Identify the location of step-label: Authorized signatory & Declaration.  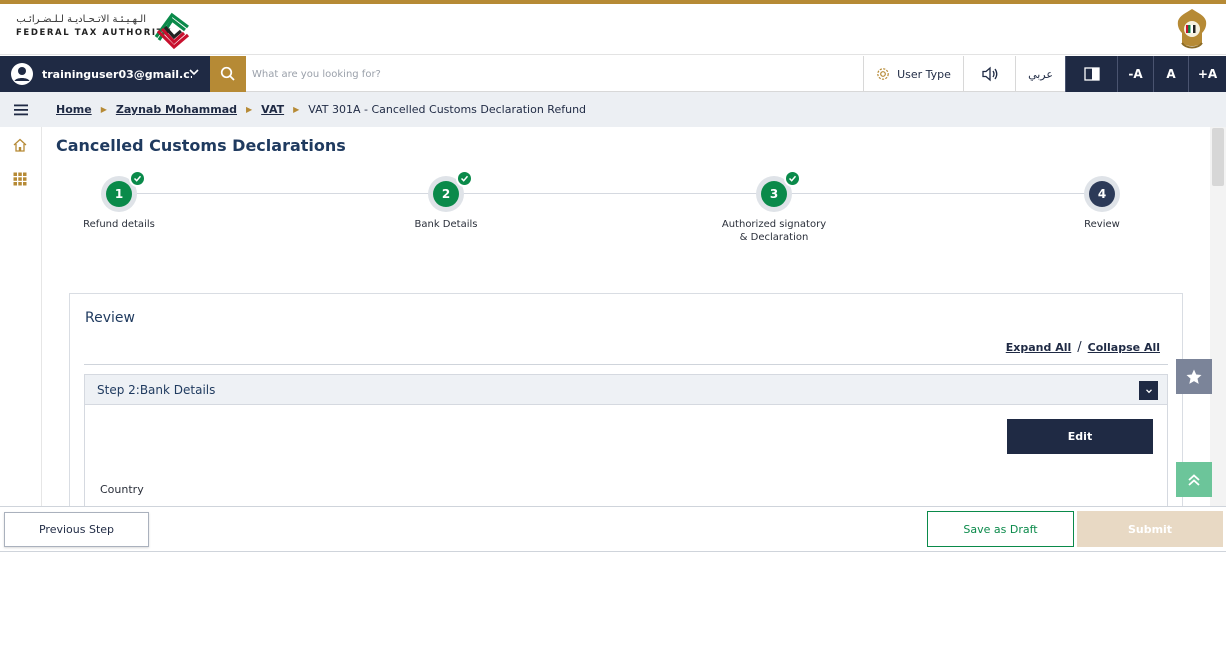
(774, 231).